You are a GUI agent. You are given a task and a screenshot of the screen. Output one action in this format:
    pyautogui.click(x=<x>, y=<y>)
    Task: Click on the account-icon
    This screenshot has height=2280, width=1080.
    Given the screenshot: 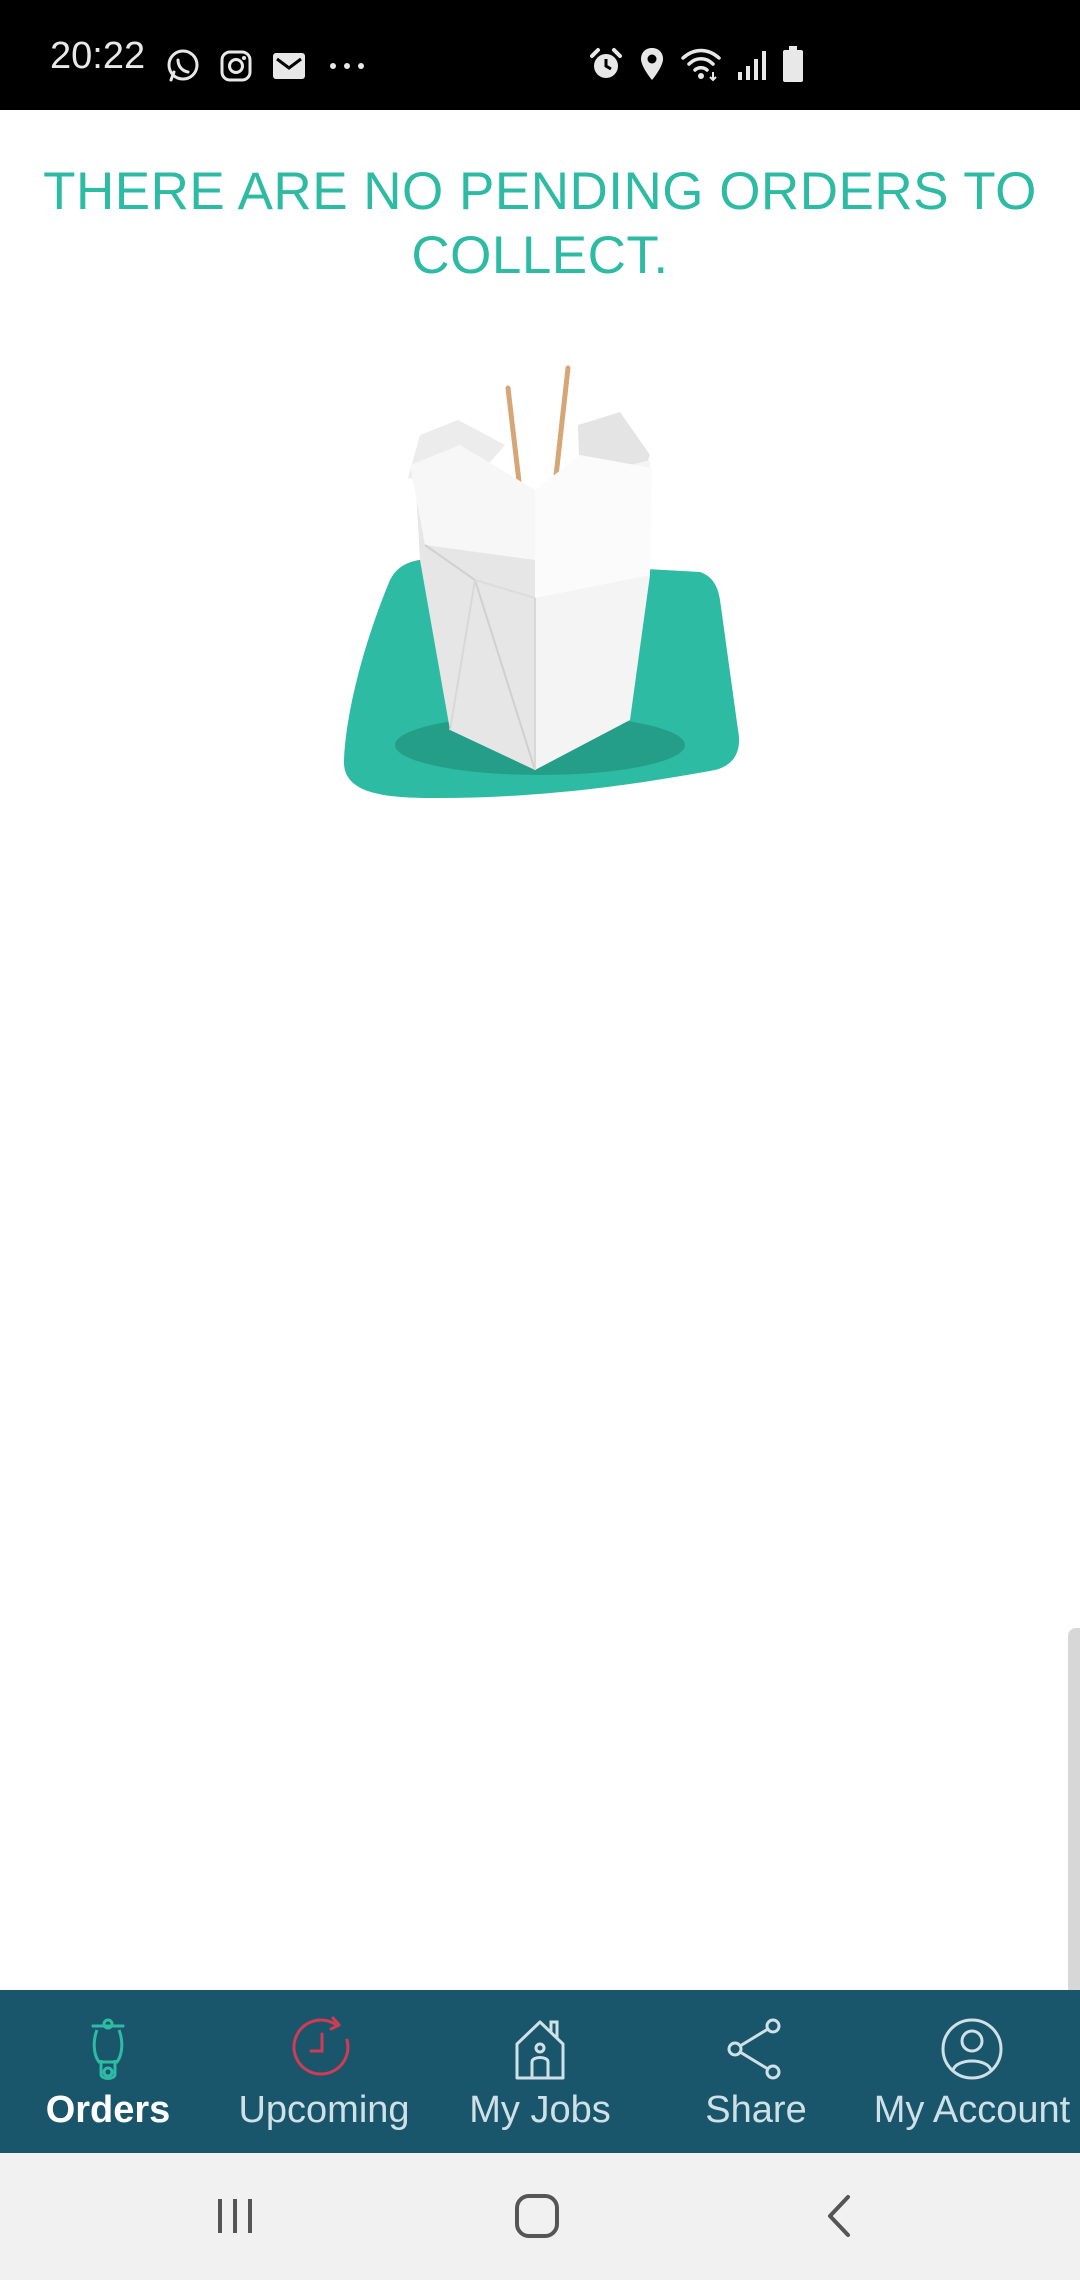 What is the action you would take?
    pyautogui.click(x=972, y=2049)
    